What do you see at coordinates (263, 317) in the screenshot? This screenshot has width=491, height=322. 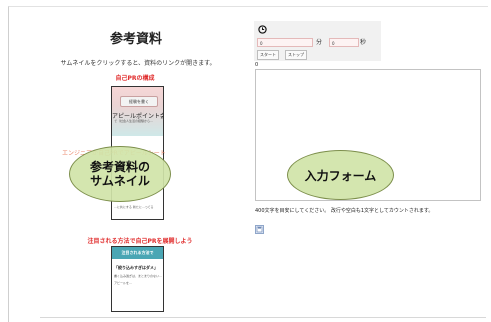 I see `bottom-divider` at bounding box center [263, 317].